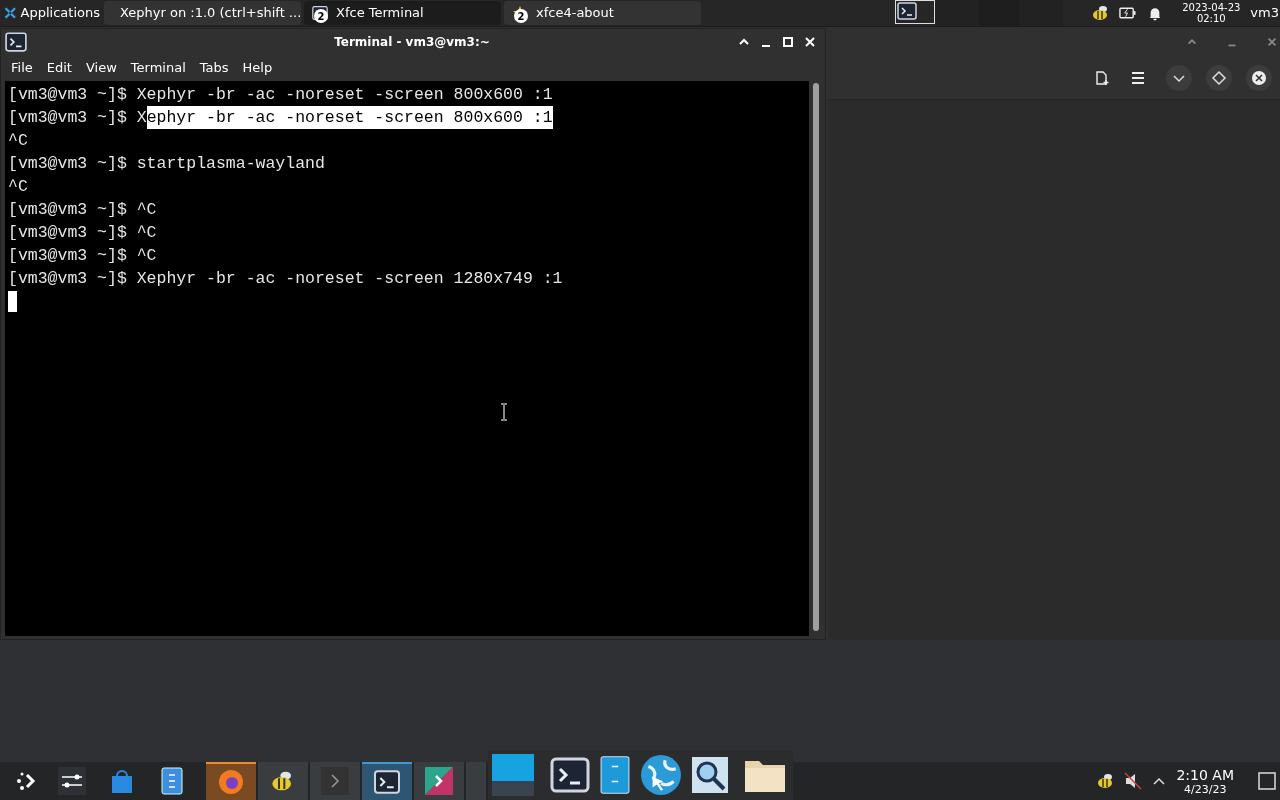  I want to click on taskbar-button: 2 Xfce Terminal, so click(402, 13).